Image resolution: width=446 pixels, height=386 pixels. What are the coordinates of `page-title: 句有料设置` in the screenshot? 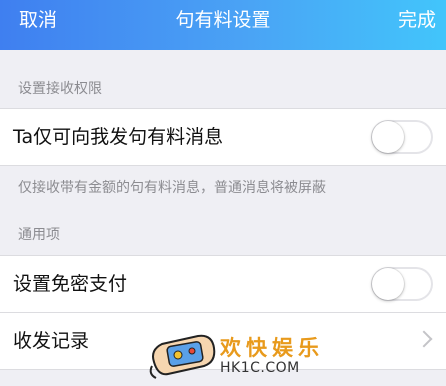 It's located at (223, 20).